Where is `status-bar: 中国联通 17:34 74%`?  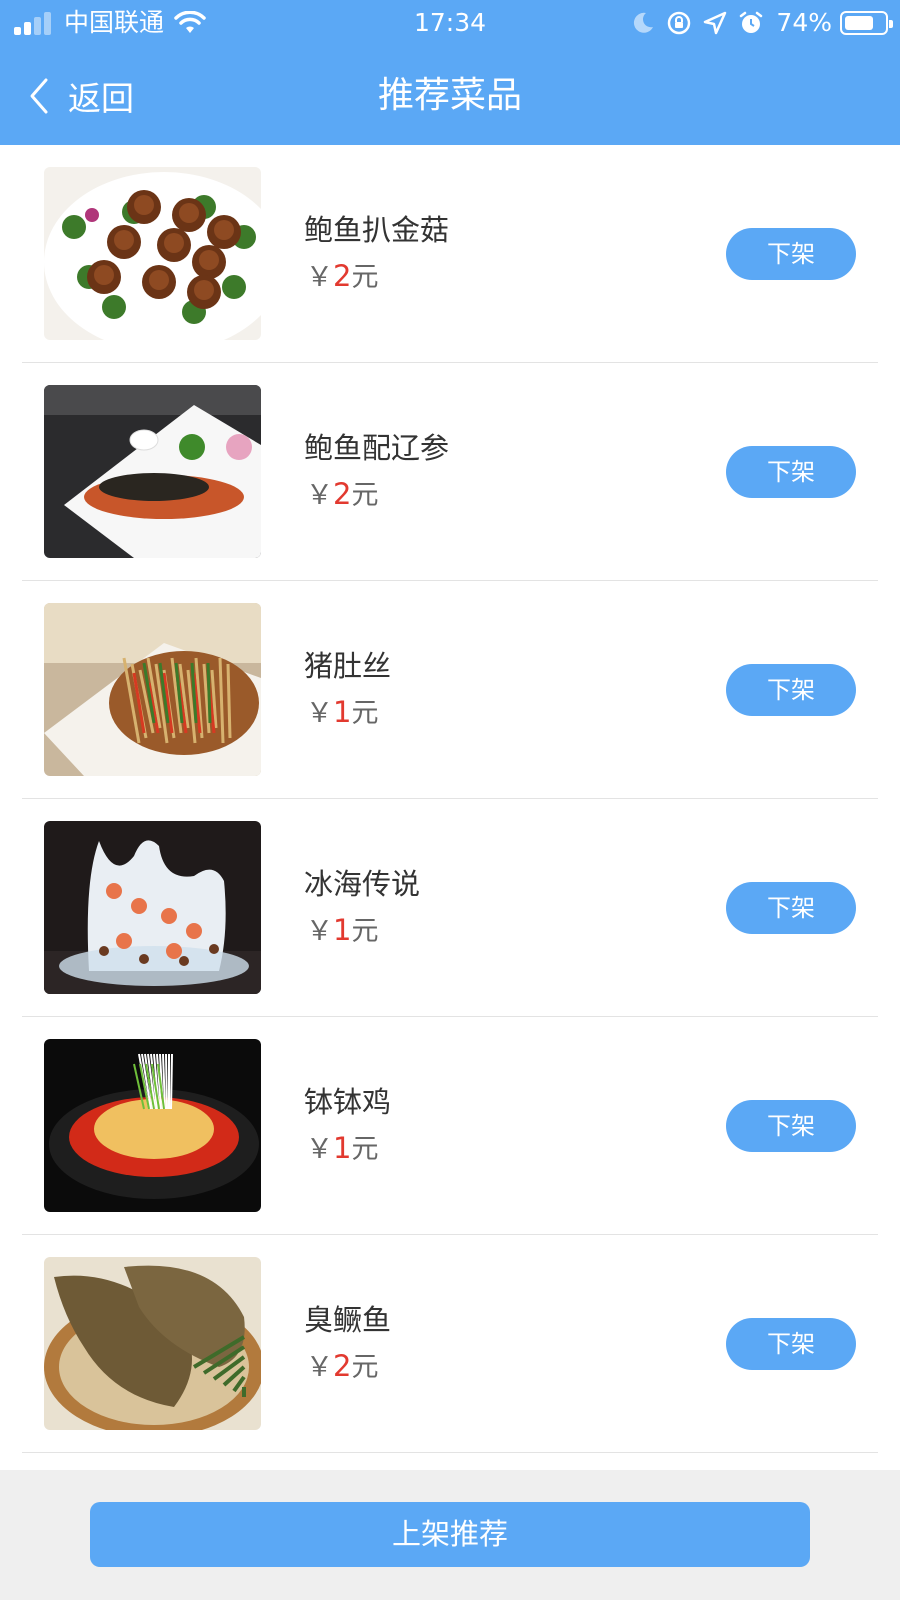
status-bar: 中国联通 17:34 74% is located at coordinates (450, 23).